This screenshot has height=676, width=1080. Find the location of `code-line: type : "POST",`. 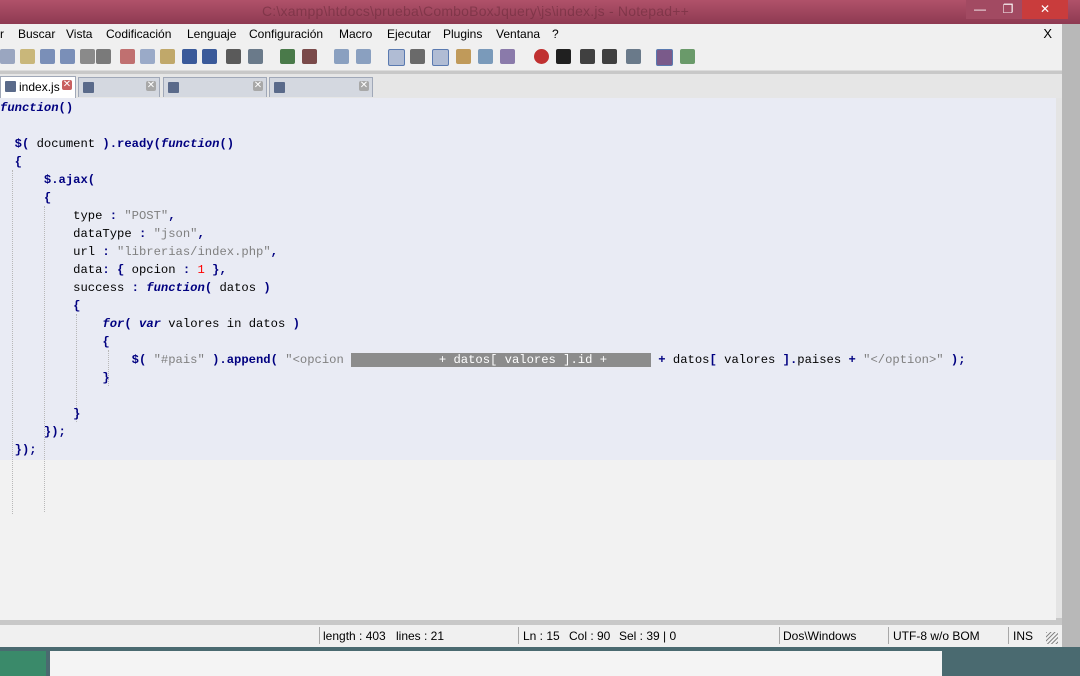

code-line: type : "POST", is located at coordinates (87, 216).